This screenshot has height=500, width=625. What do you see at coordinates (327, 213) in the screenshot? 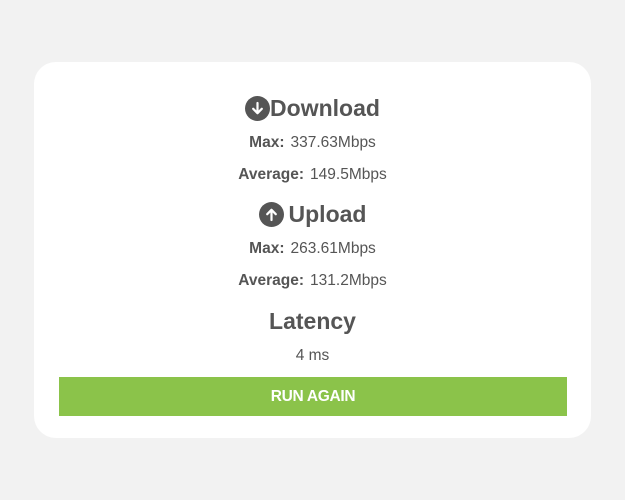
I see `upload-title: Upload` at bounding box center [327, 213].